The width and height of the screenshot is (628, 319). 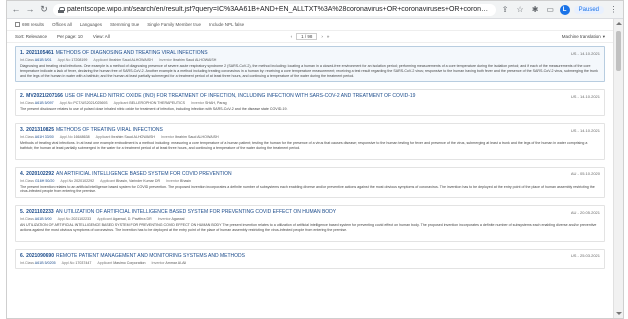 I want to click on int-class-link: A61B 5/00, so click(x=43, y=219).